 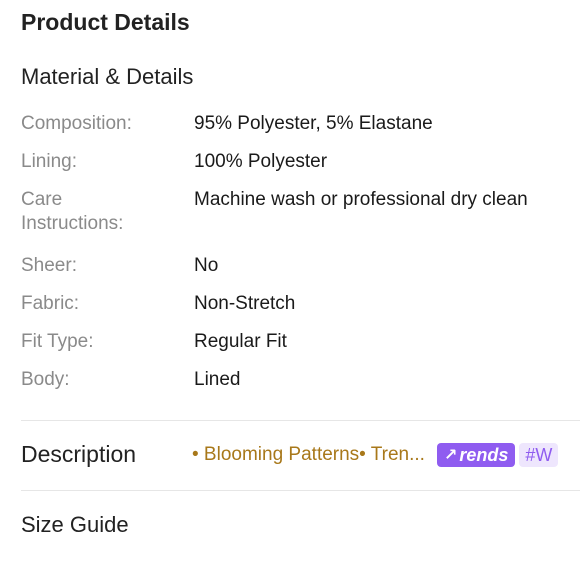 I want to click on spec-row-body: Body: Lined, so click(x=300, y=387).